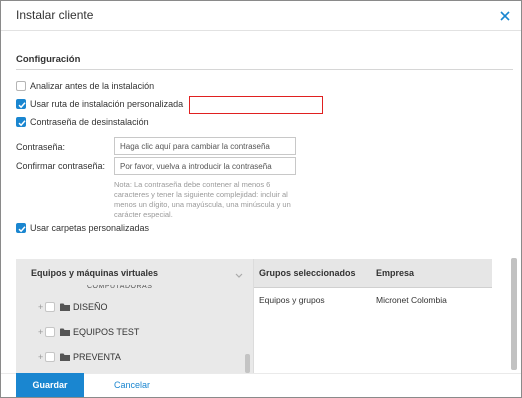 This screenshot has height=398, width=522. What do you see at coordinates (61, 166) in the screenshot?
I see `confirm-password-label: Confirmar contraseña:` at bounding box center [61, 166].